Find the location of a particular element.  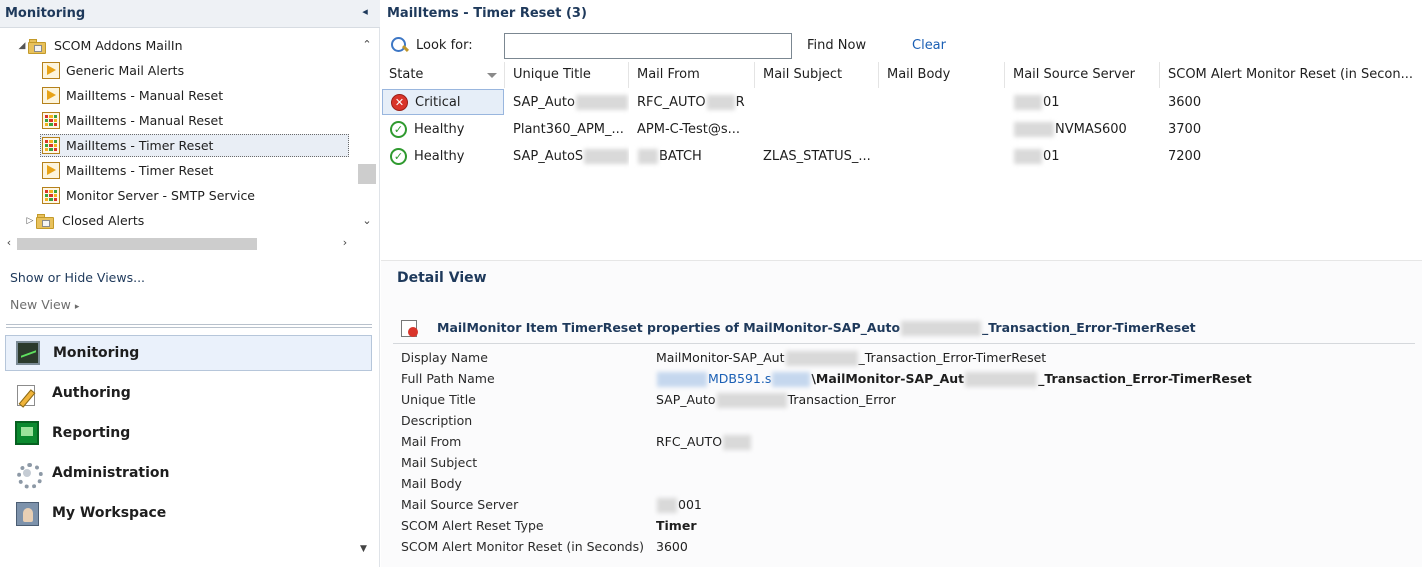

property-row-mail-from: Mail From RFC_AUTO is located at coordinates (906, 441).